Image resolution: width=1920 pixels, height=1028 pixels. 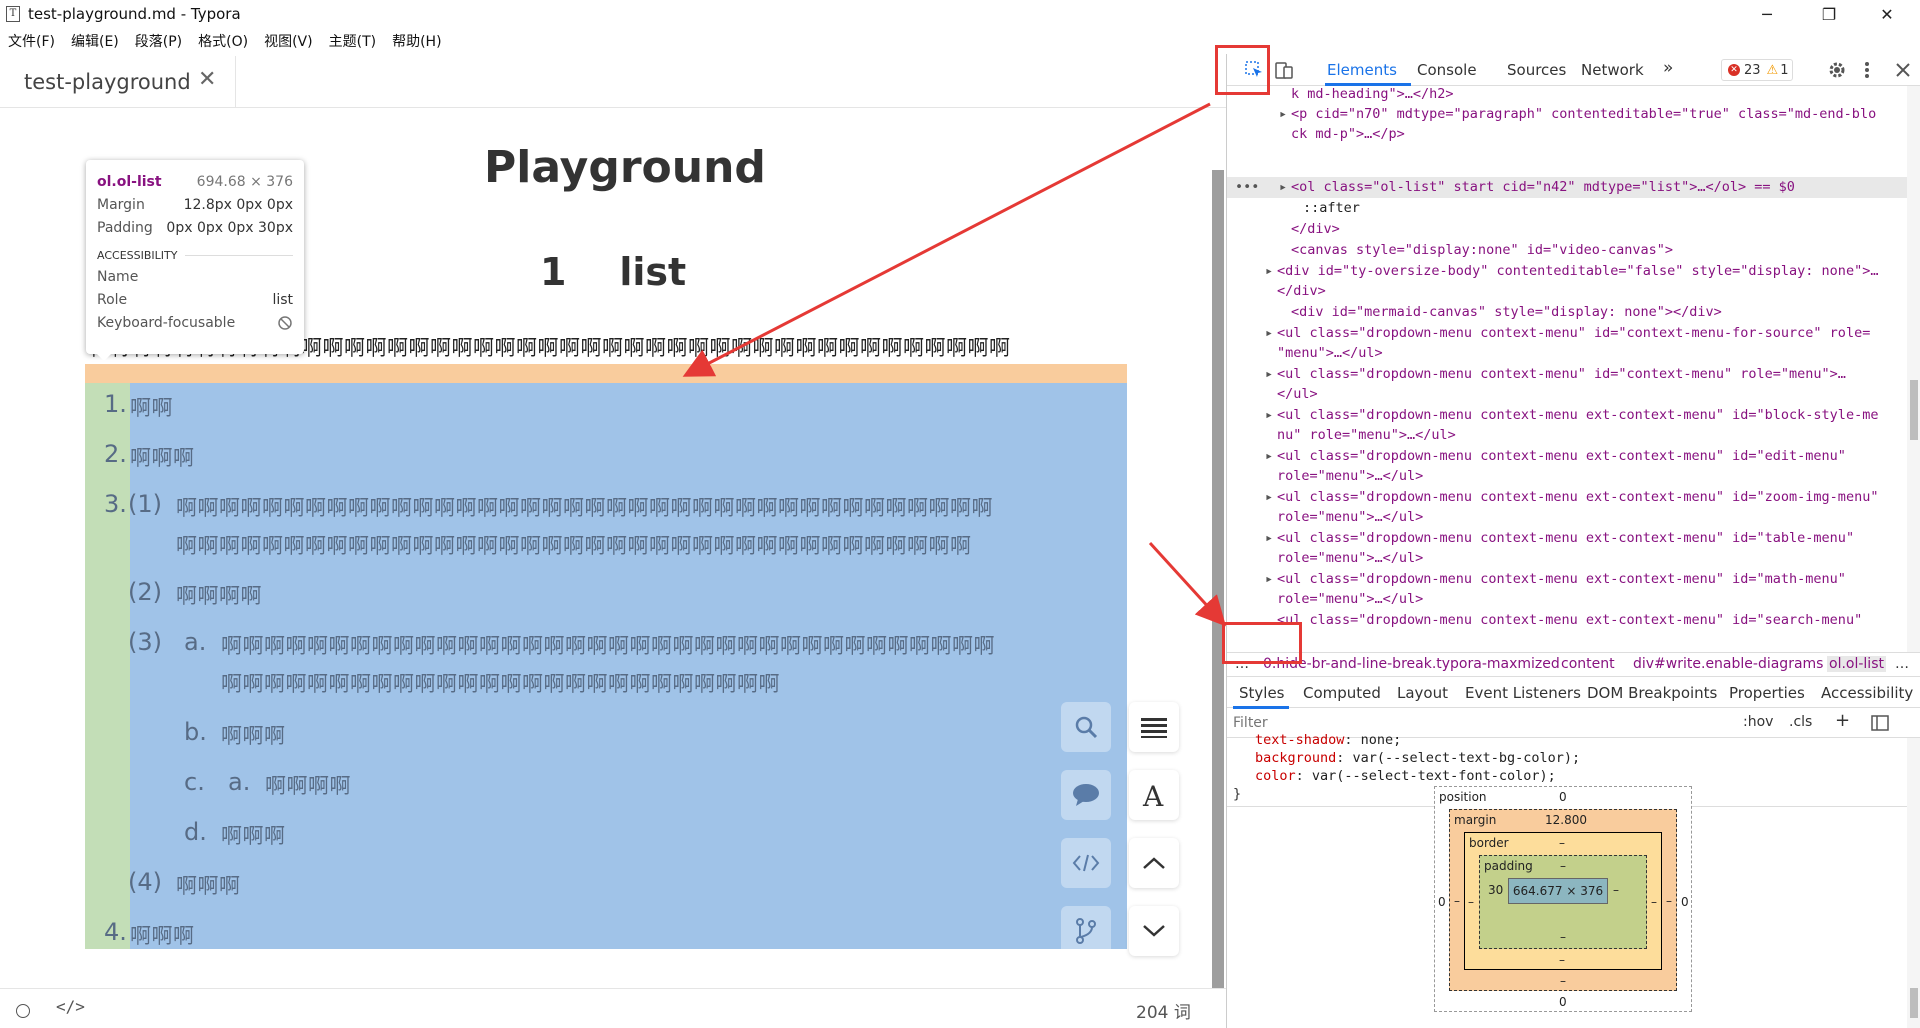 I want to click on position-left: 0, so click(x=1442, y=902).